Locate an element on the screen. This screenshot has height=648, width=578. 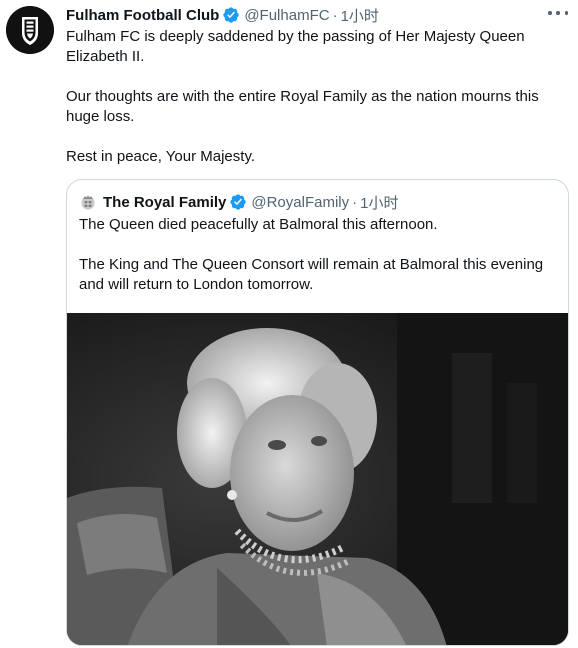
quoted-tweet-timestamp: 1小时 is located at coordinates (379, 202).